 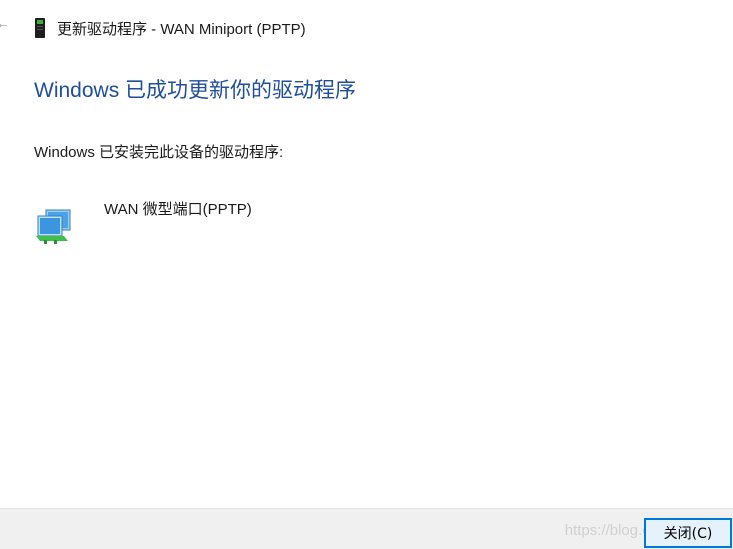 I want to click on network-adapter-icon, so click(x=53, y=226).